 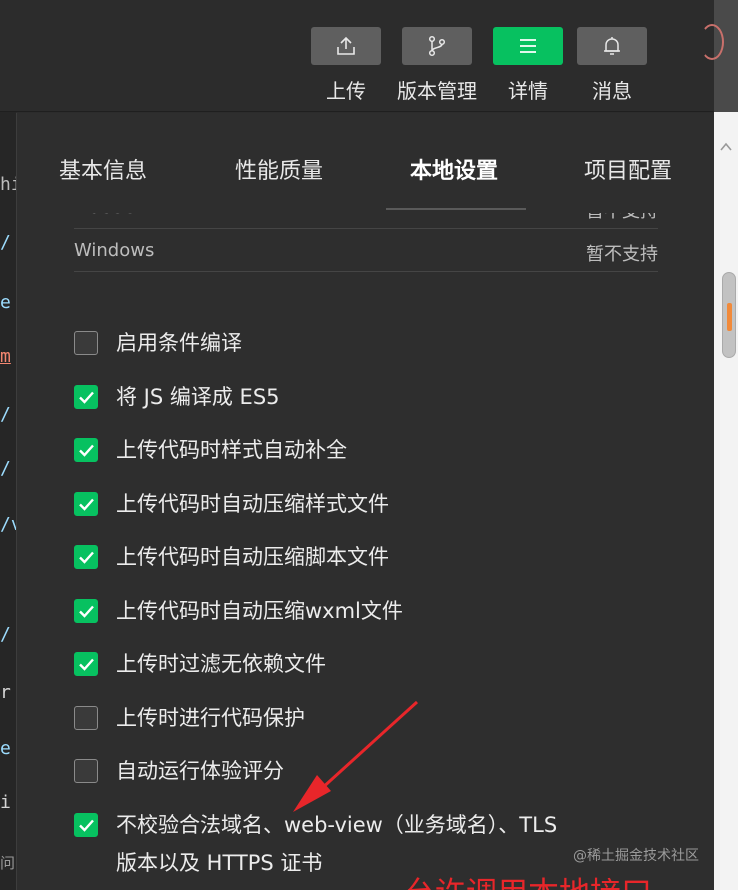 I want to click on messages-label: 消息, so click(x=612, y=91).